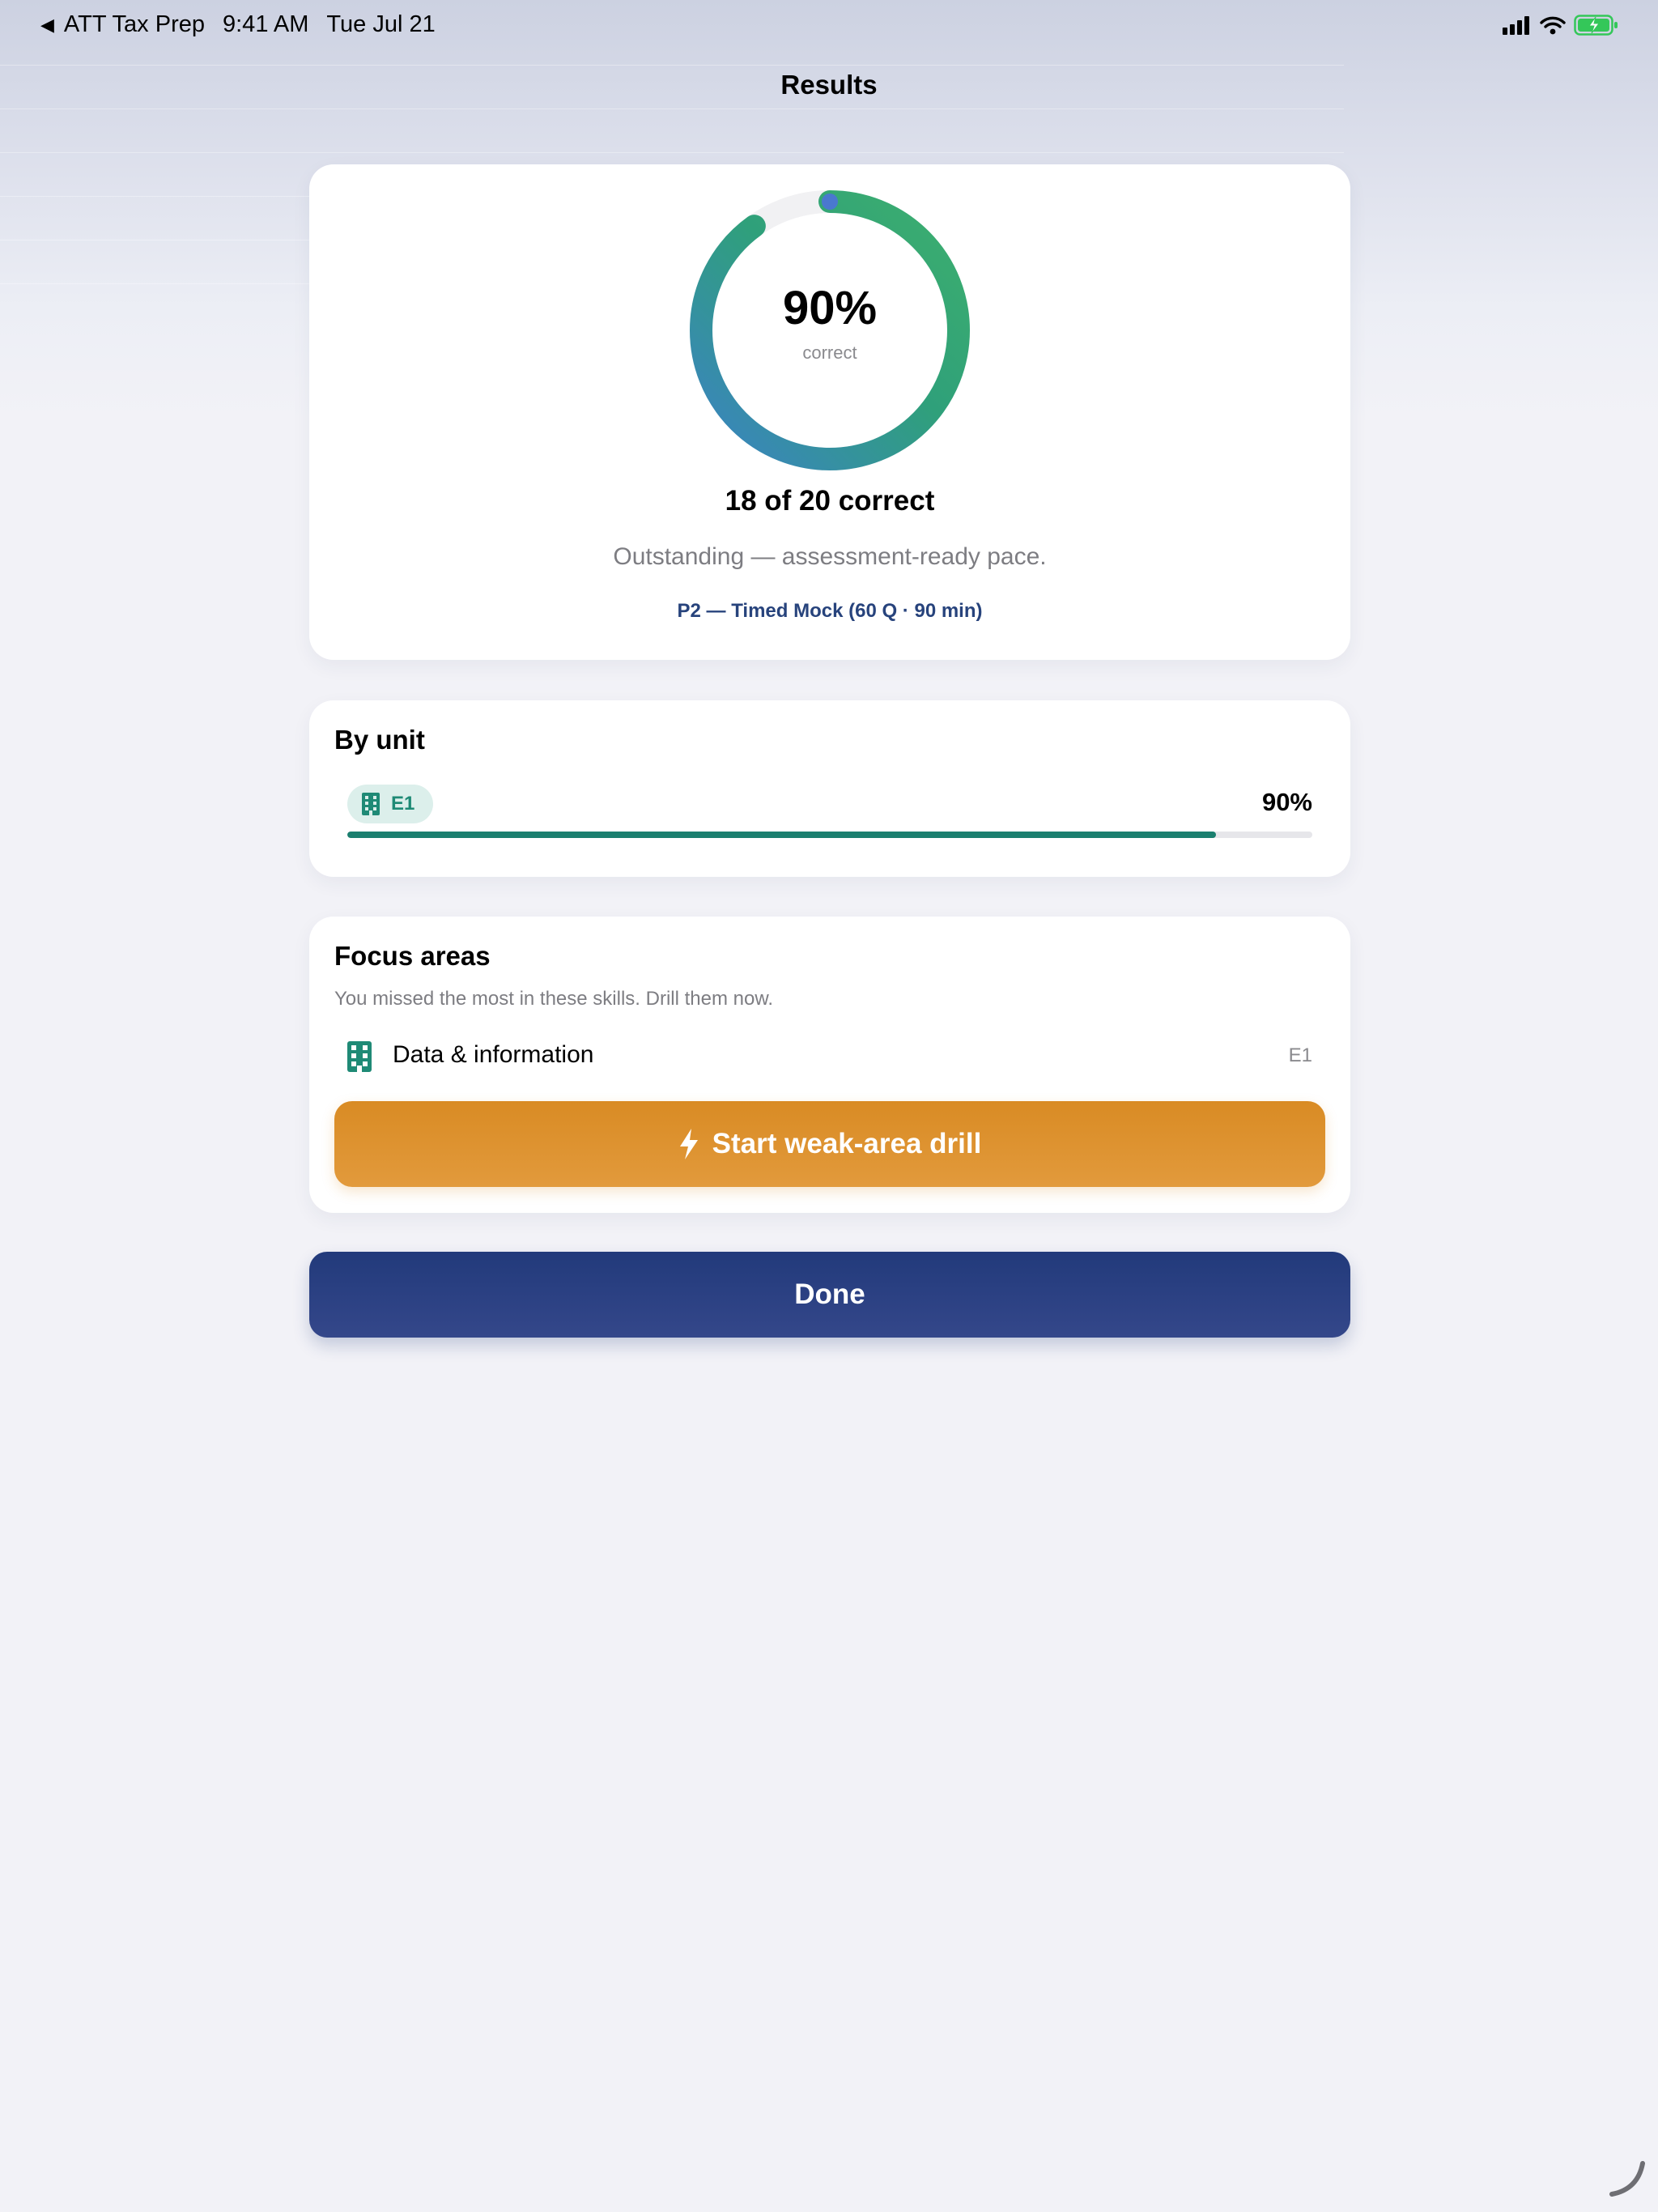 The image size is (1658, 2212). I want to click on done-button: Done, so click(829, 1295).